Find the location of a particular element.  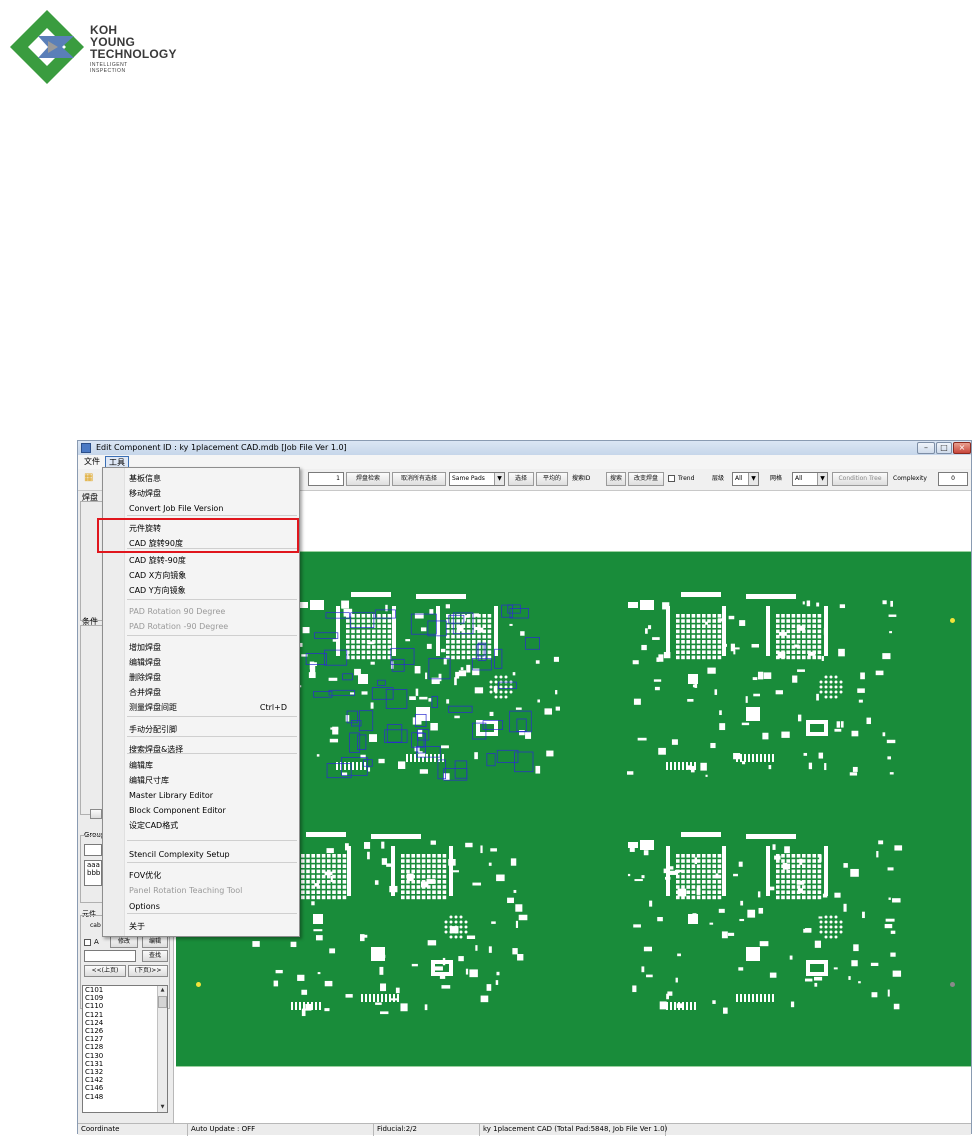

tools-menu-item: 编辑焊盘 is located at coordinates (145, 662).